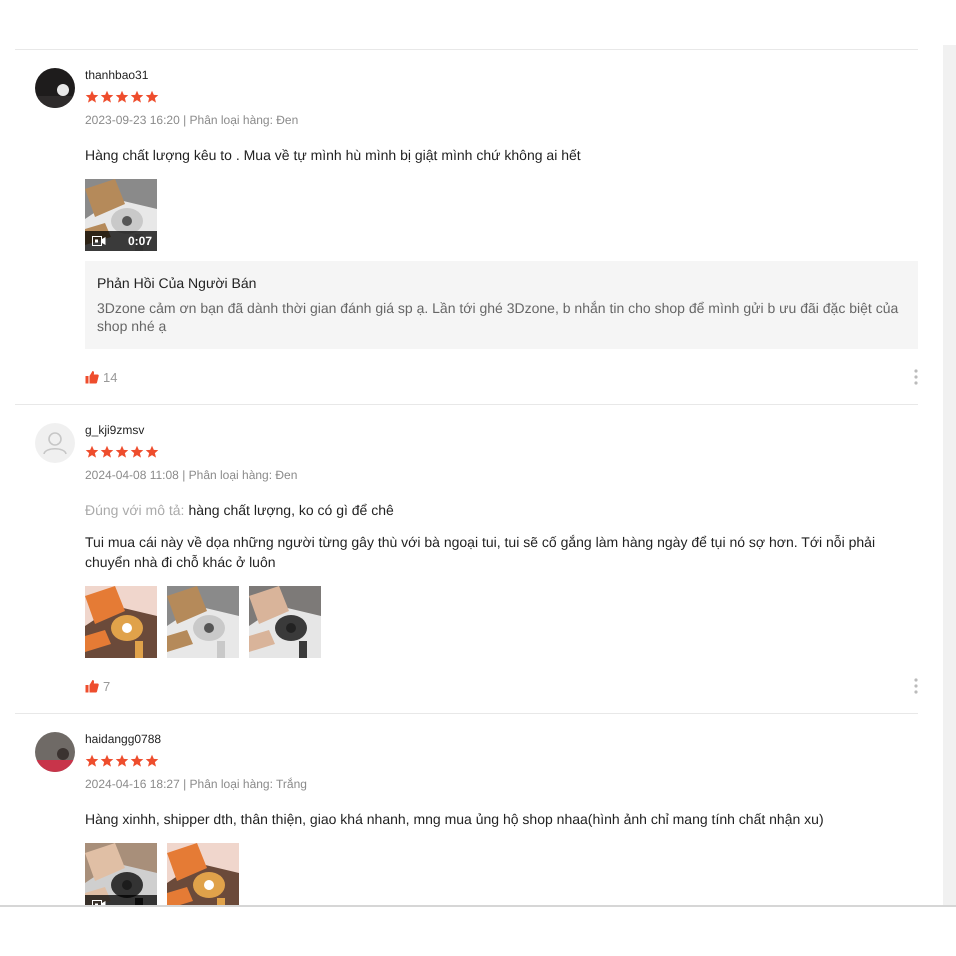 The height and width of the screenshot is (956, 956). I want to click on username: haidangg0788, so click(123, 739).